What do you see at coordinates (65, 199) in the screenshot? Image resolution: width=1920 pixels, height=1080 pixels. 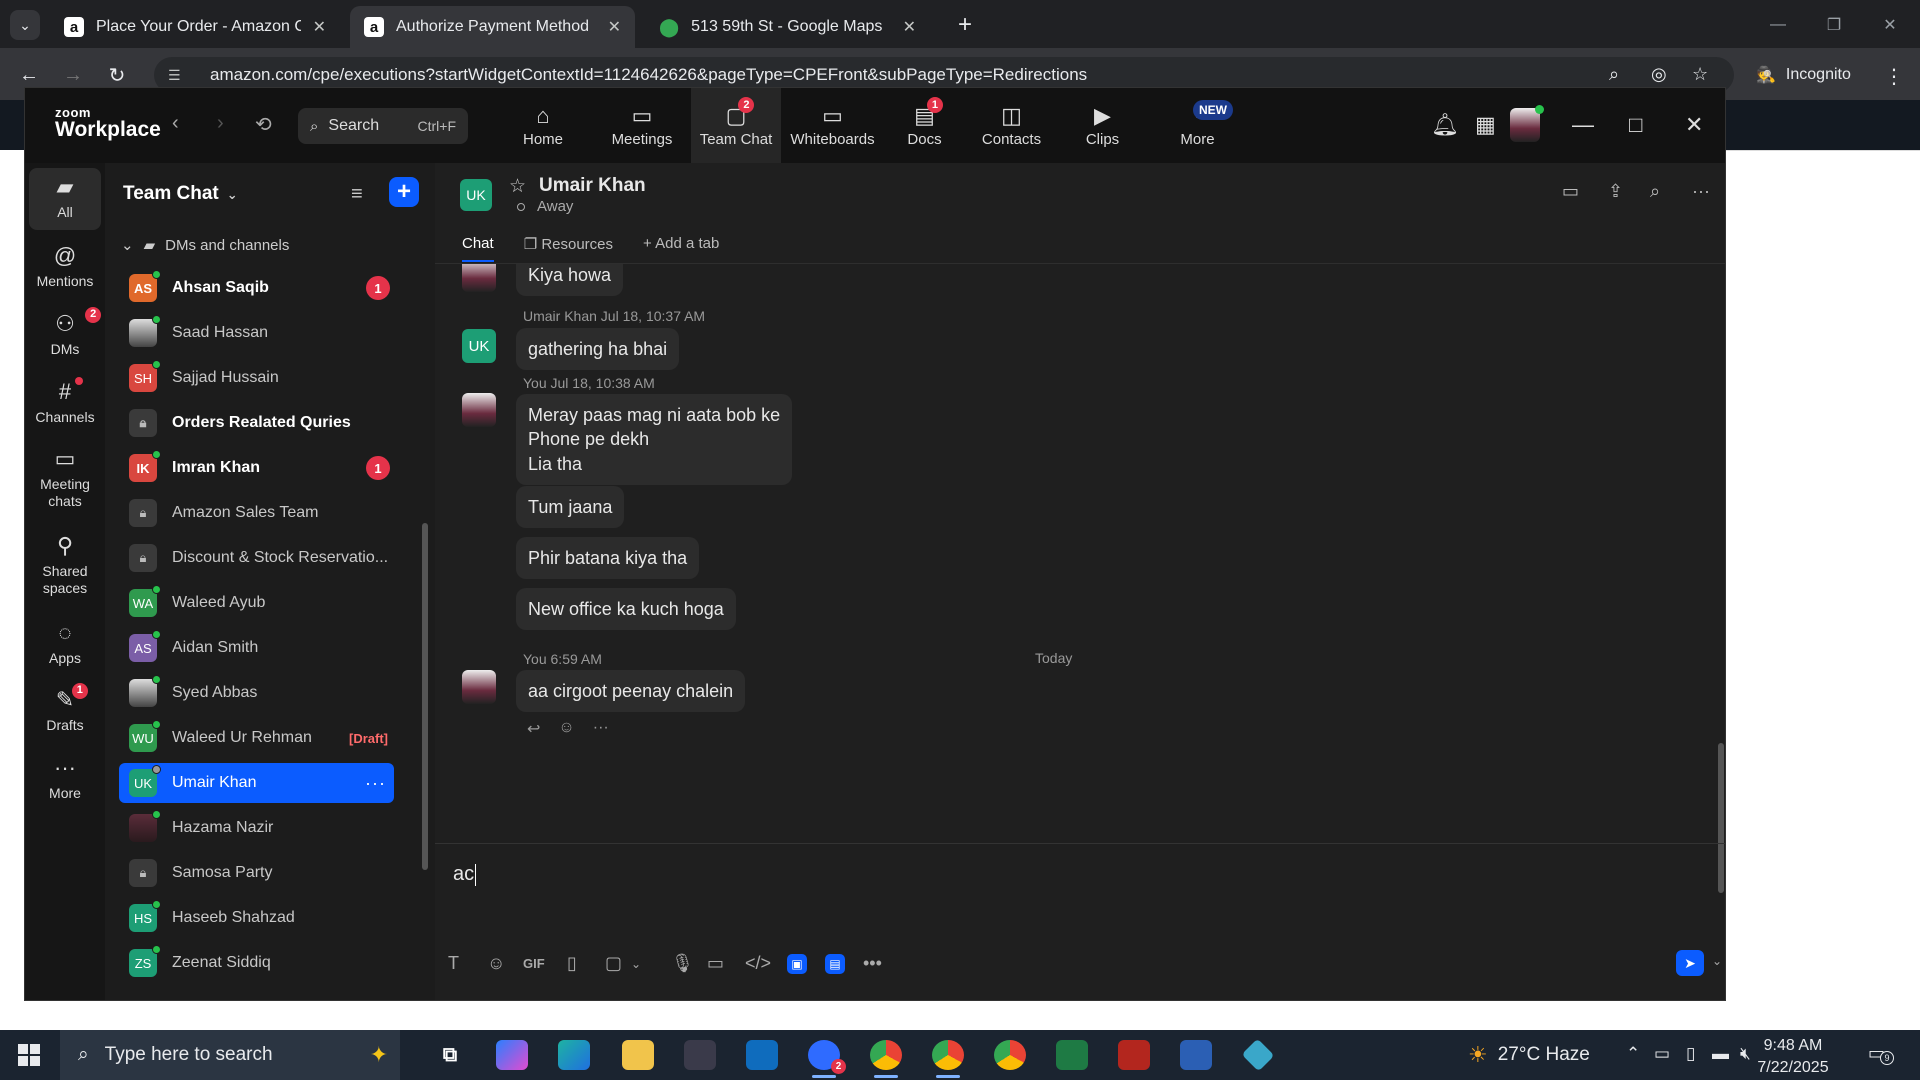 I see `rail-item-all: ▰ All` at bounding box center [65, 199].